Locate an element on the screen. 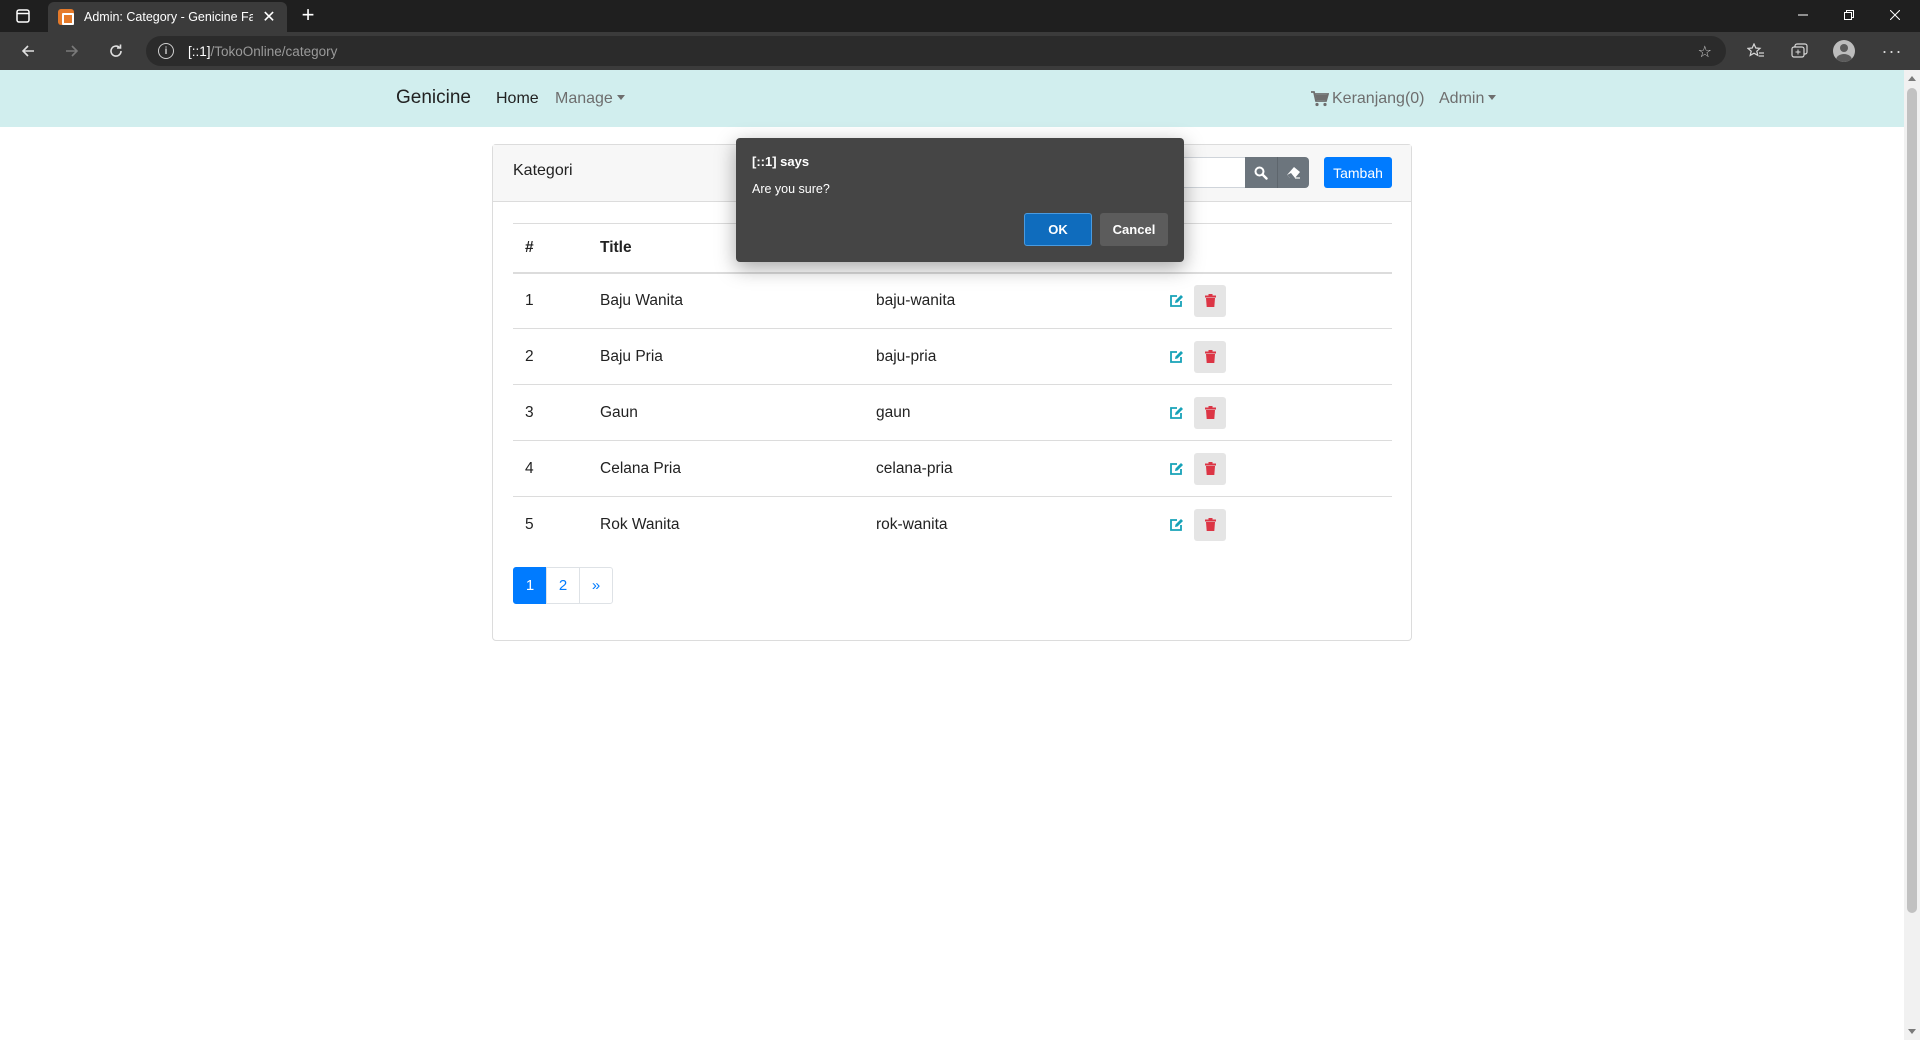 This screenshot has height=1040, width=1920. site-navbar: Genicine Home Manage Keranjang(0) Admin is located at coordinates (952, 98).